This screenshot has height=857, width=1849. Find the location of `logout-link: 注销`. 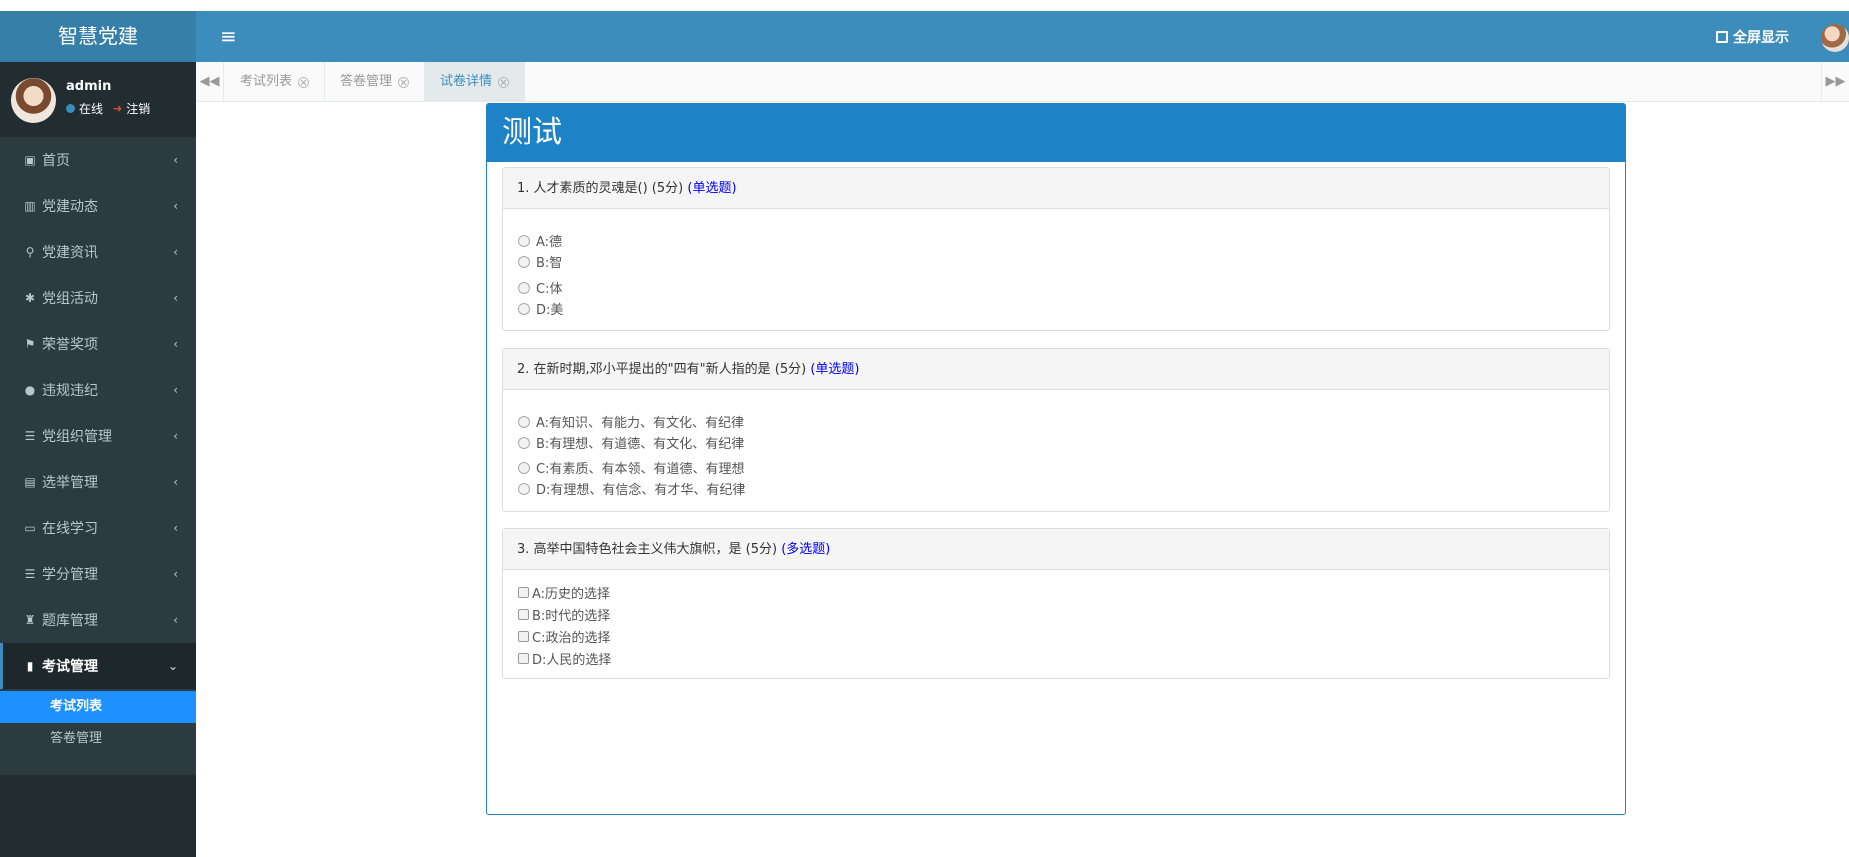

logout-link: 注销 is located at coordinates (138, 108).